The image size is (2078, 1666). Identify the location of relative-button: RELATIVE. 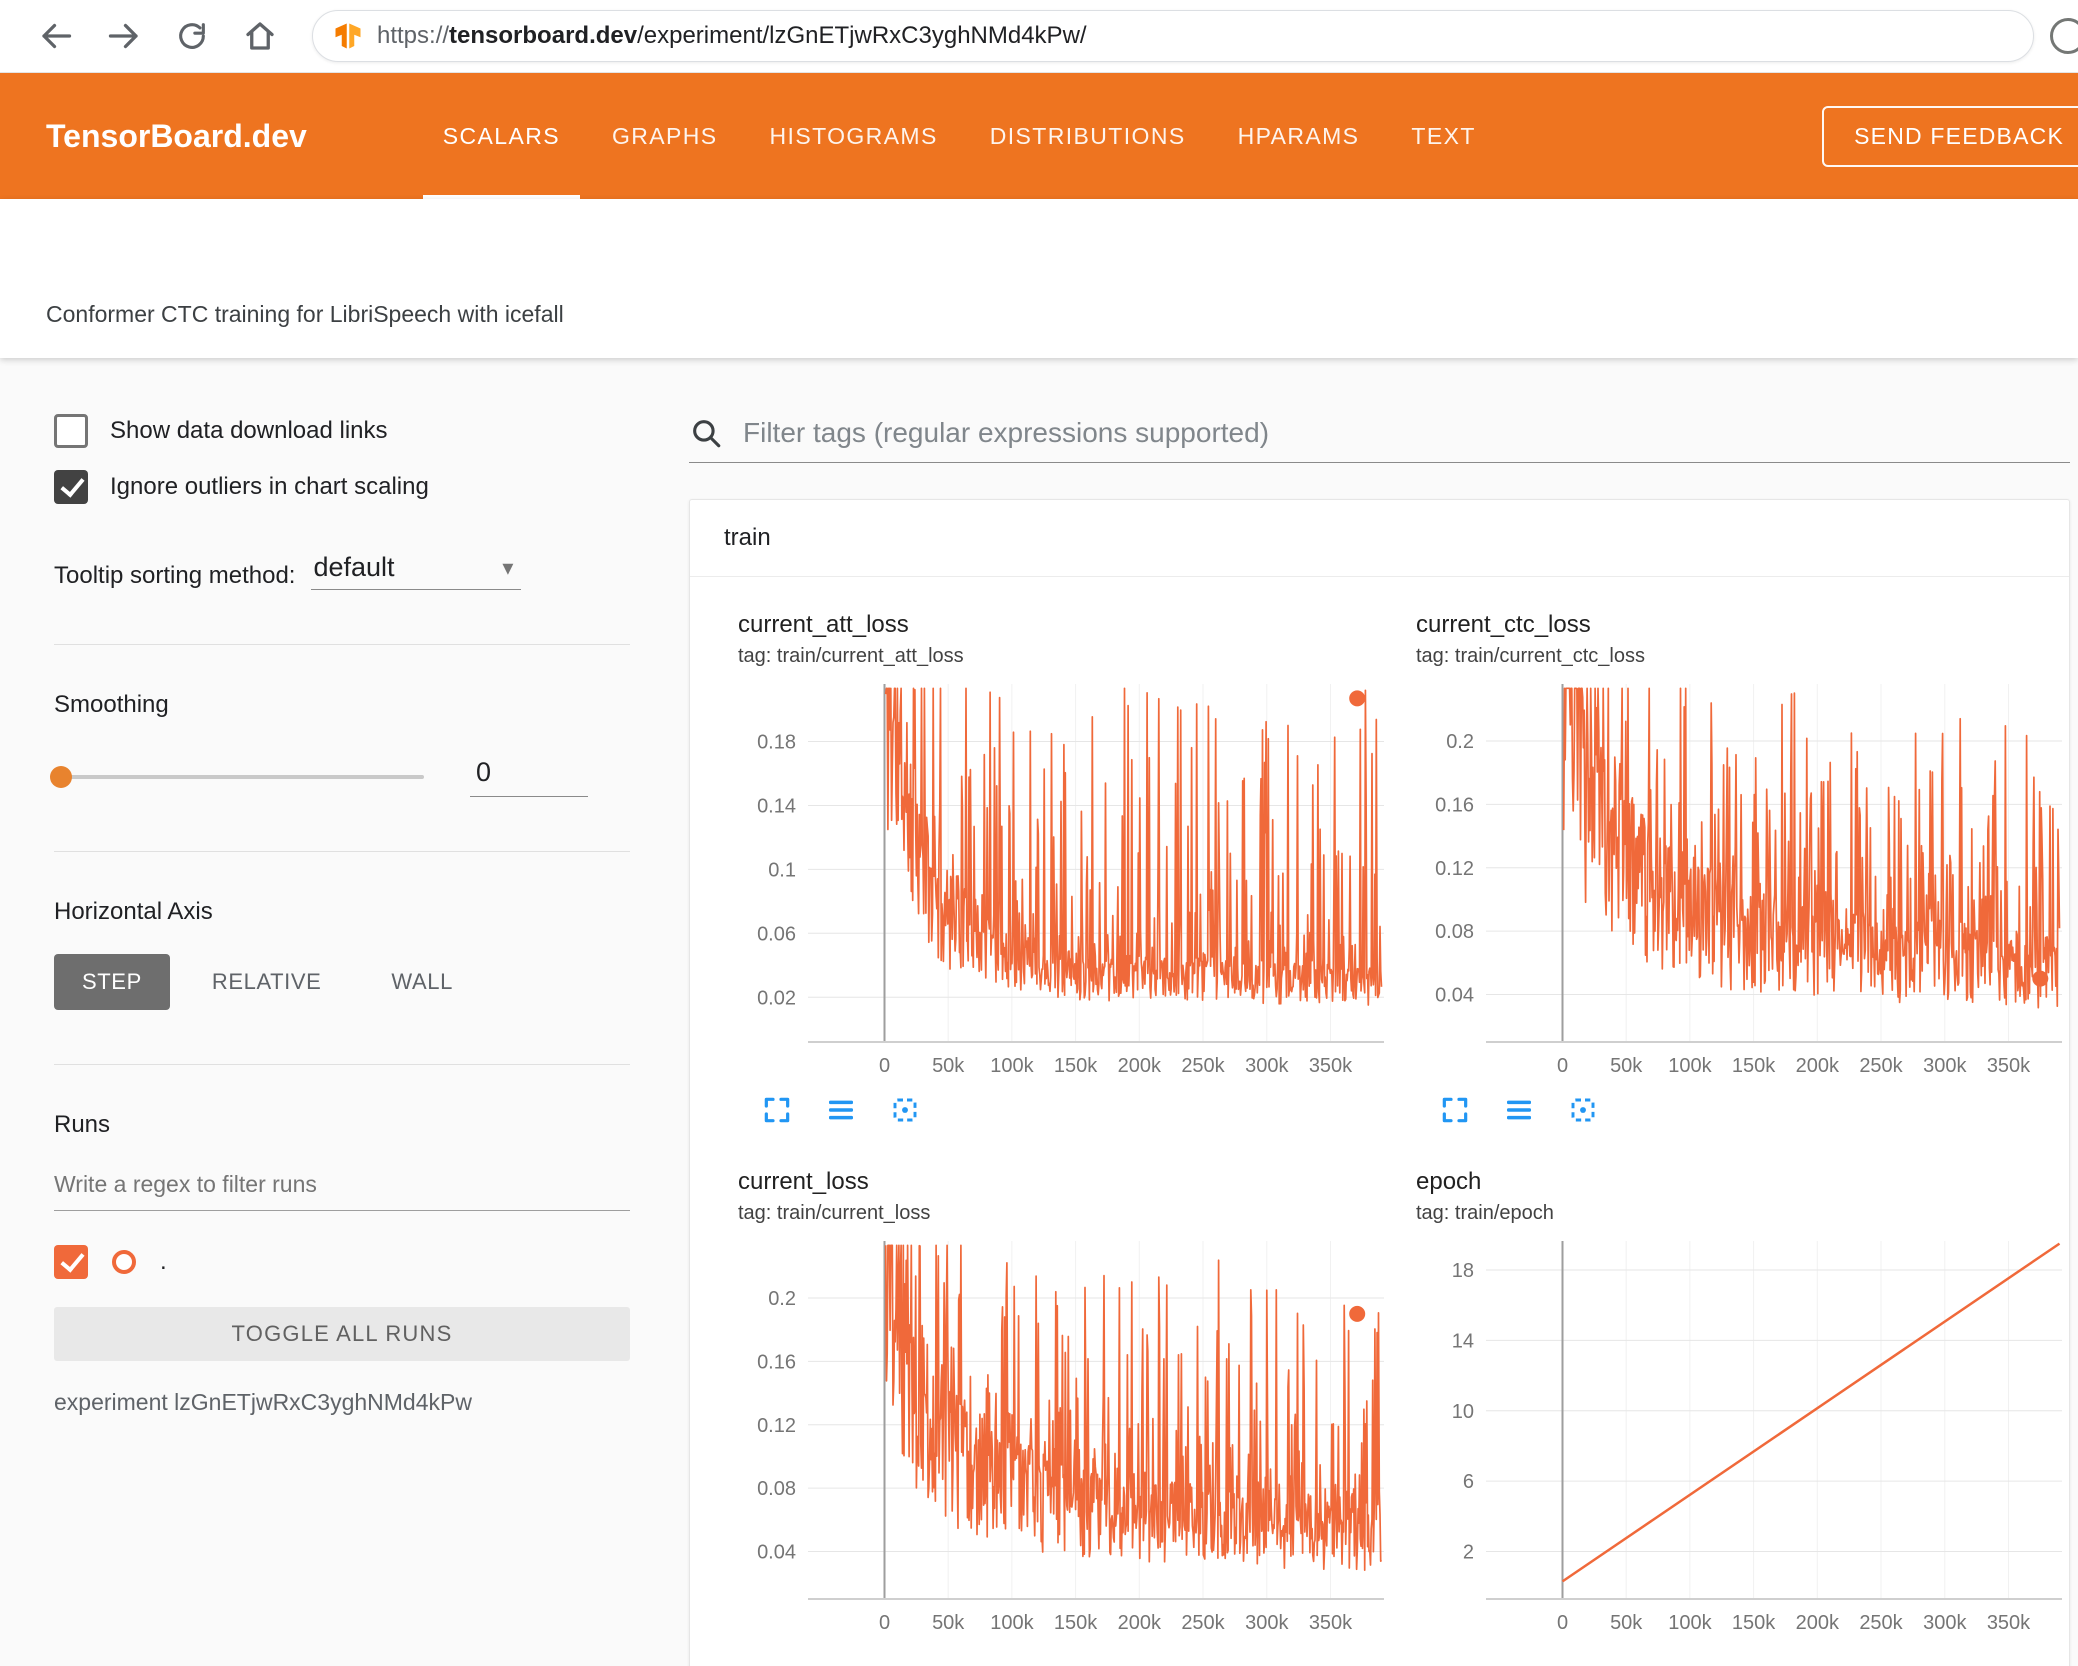
(267, 982).